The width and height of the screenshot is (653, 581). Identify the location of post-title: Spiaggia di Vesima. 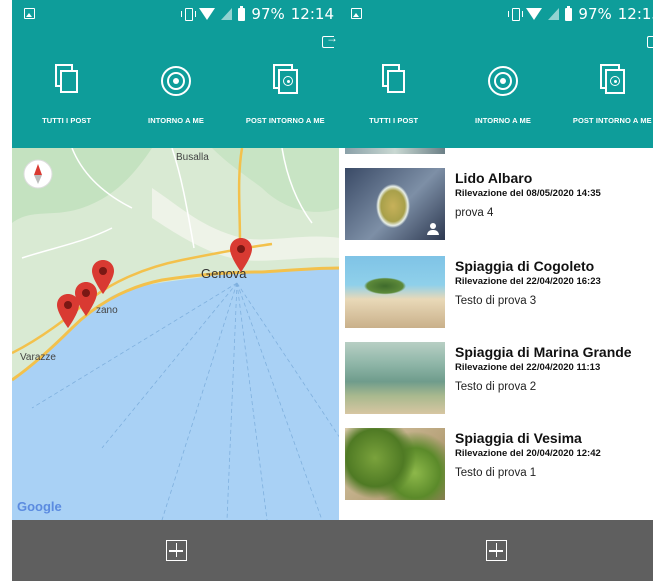
(518, 438).